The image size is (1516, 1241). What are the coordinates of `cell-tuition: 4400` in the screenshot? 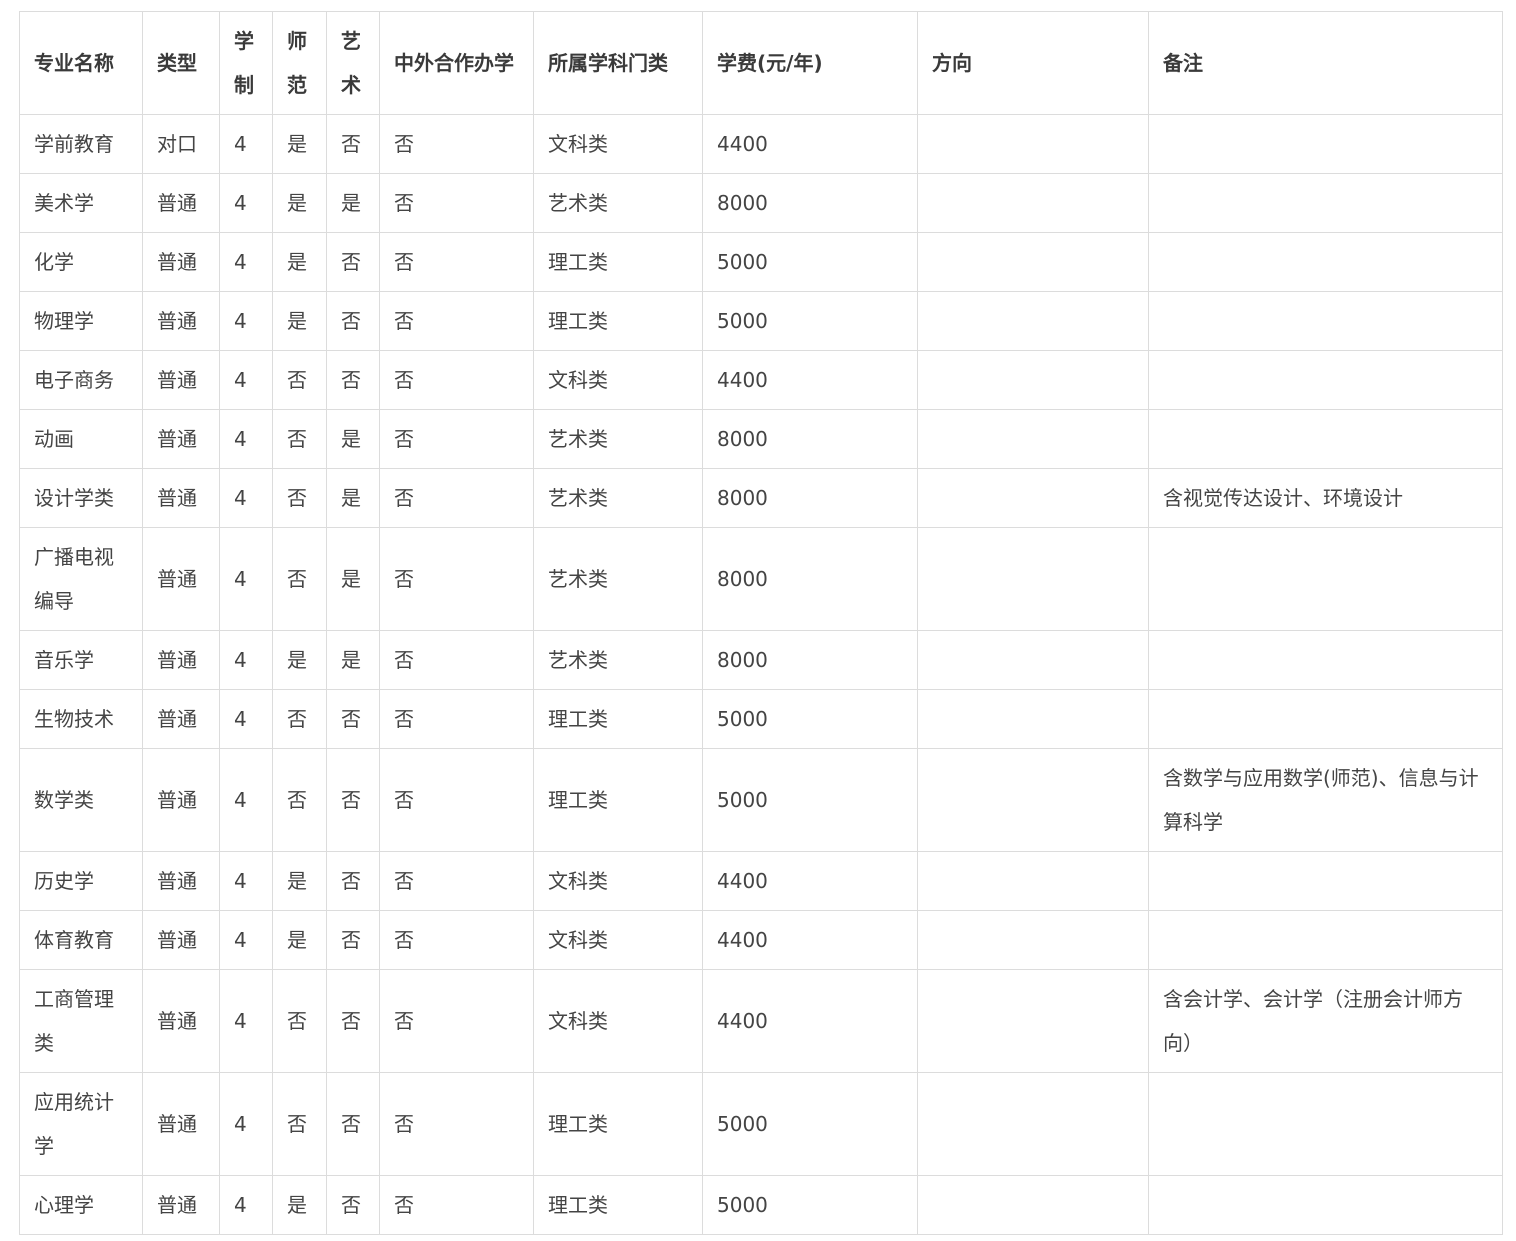 It's located at (810, 144).